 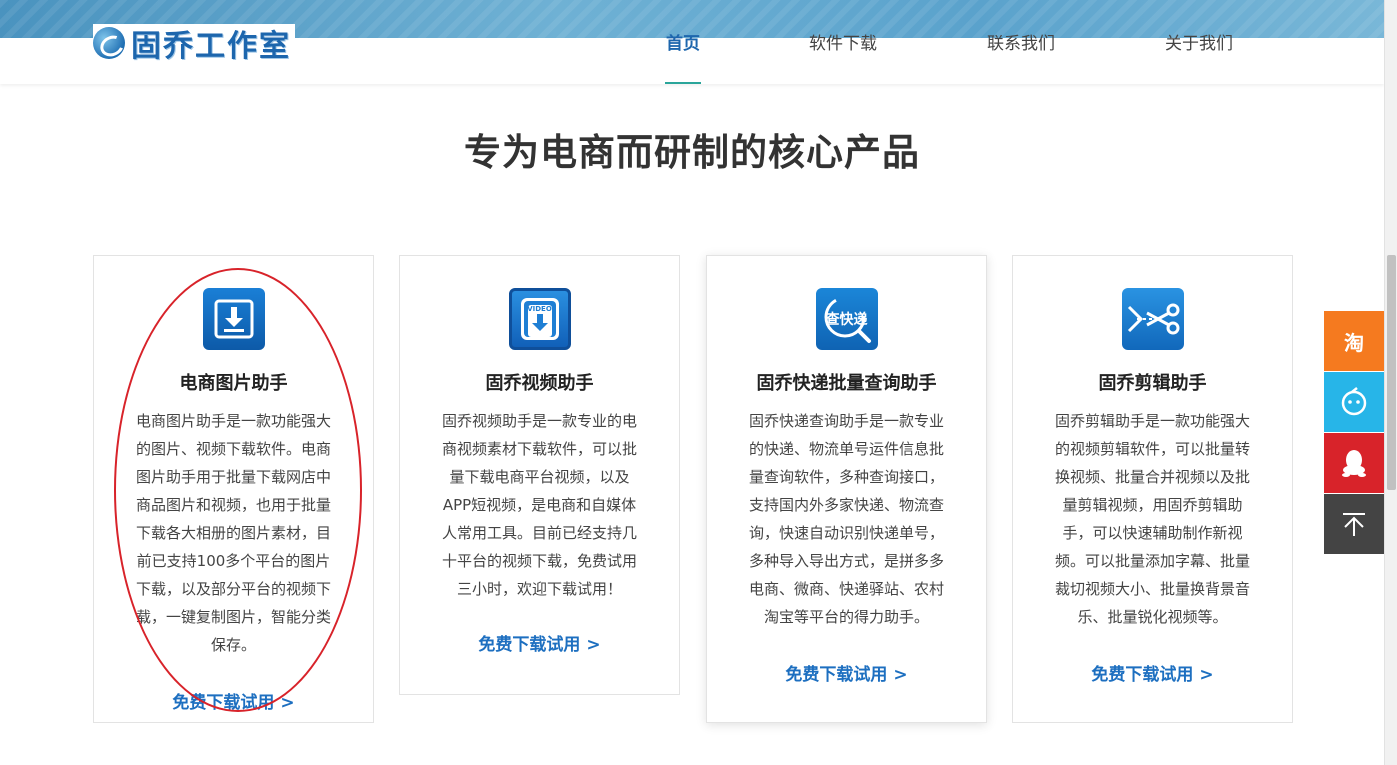 I want to click on taobao-button: 淘, so click(x=1354, y=341).